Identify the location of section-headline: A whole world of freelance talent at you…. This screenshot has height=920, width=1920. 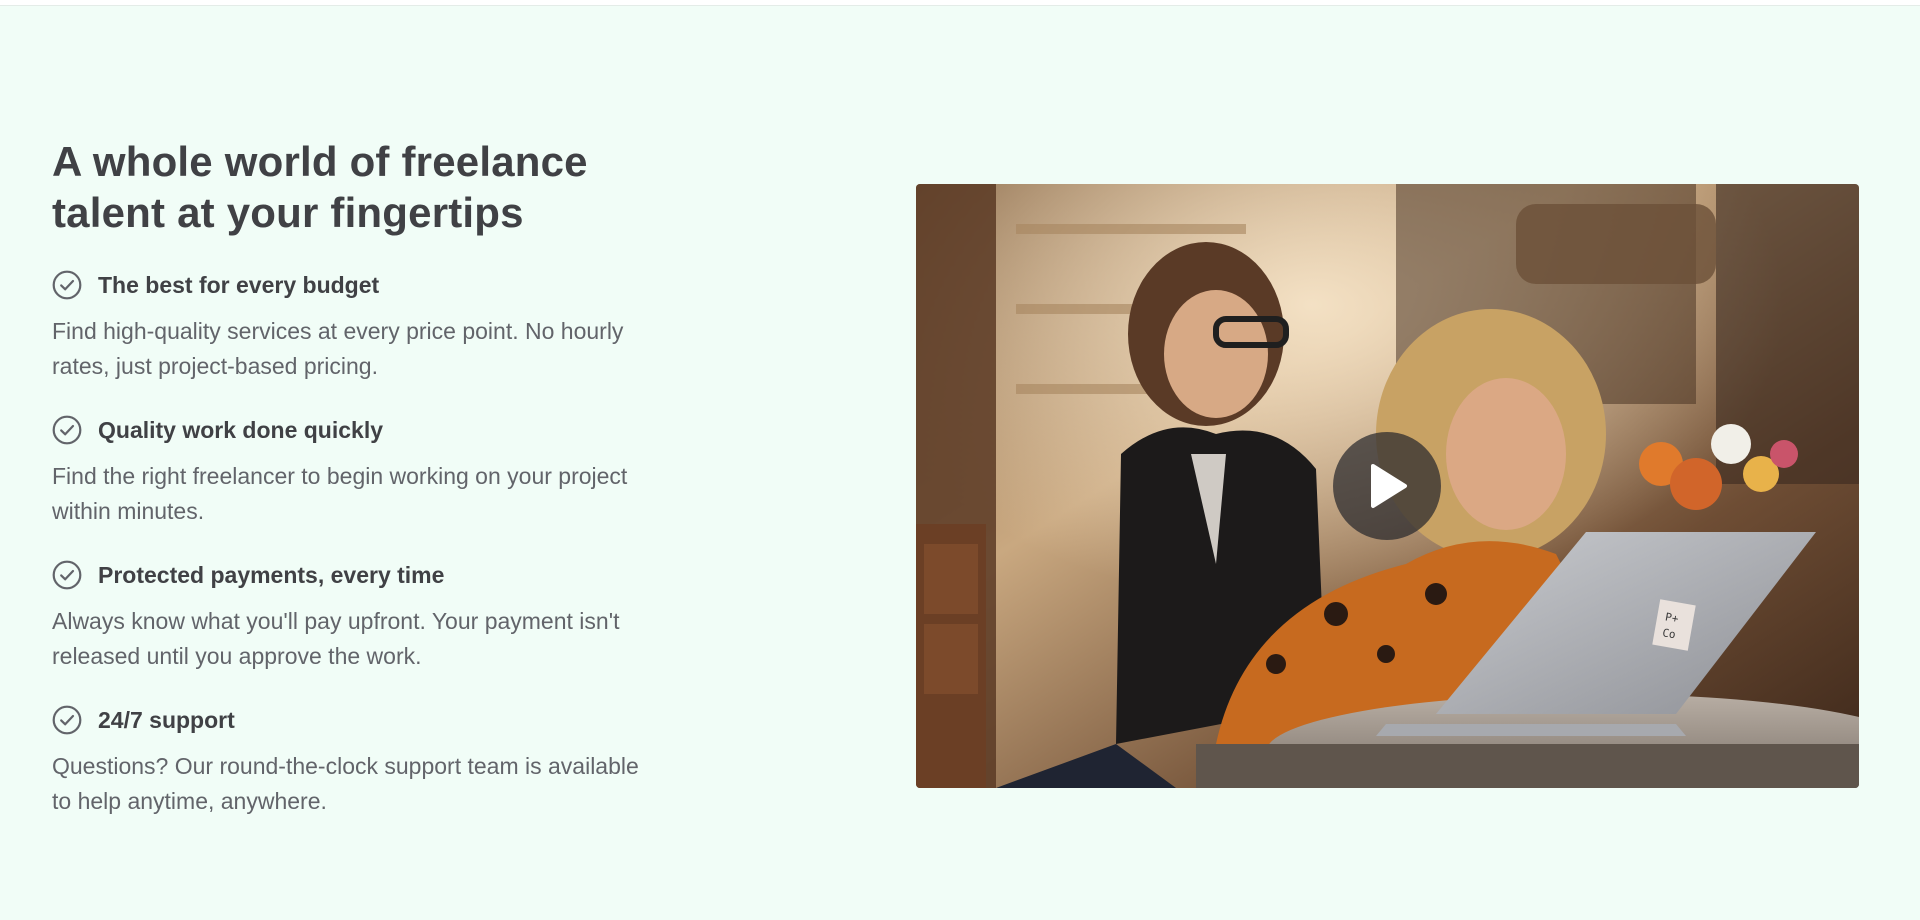
(320, 187).